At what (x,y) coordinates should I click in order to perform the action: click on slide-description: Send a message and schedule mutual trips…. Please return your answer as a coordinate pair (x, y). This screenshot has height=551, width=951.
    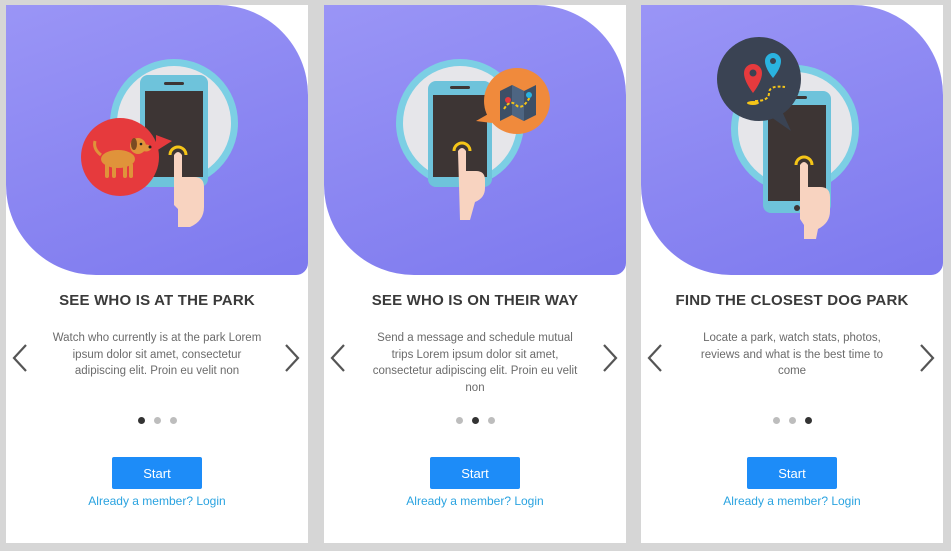
    Looking at the image, I should click on (475, 363).